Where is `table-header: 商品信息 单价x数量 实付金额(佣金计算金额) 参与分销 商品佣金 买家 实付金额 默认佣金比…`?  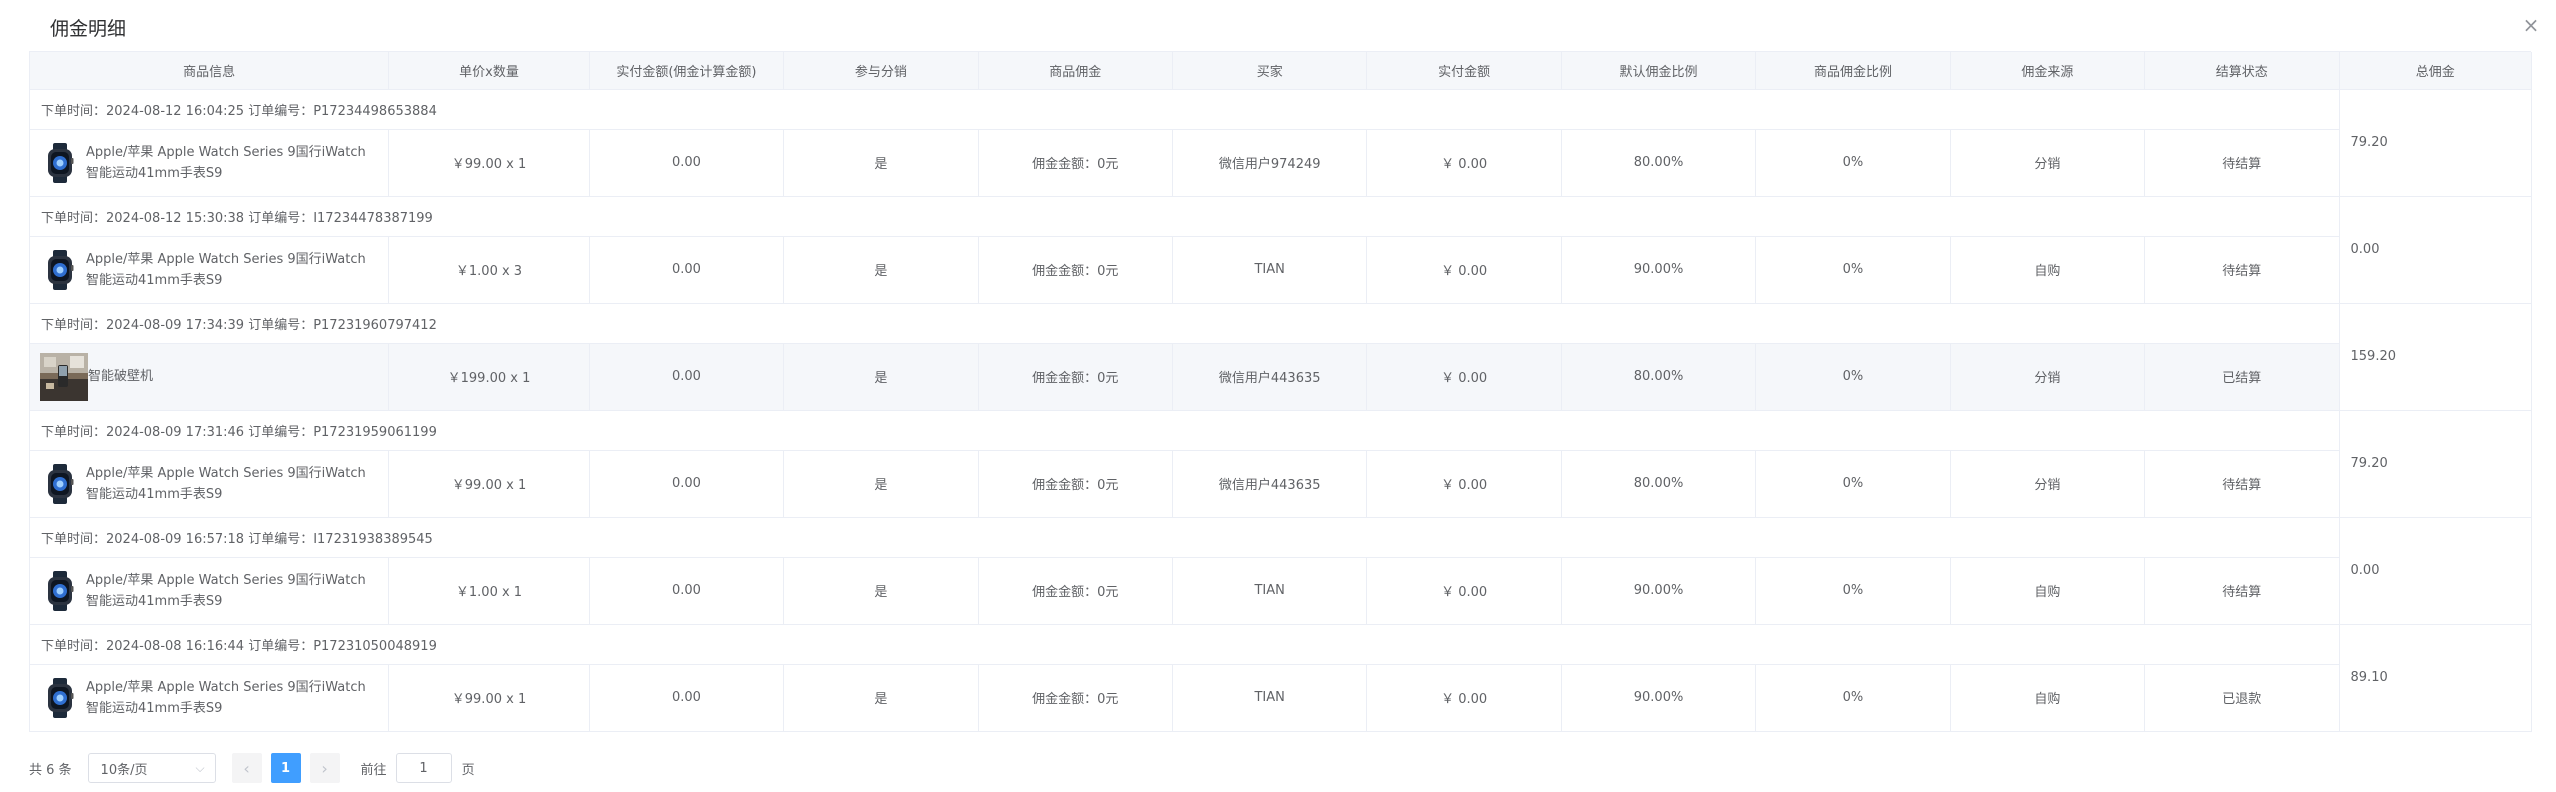
table-header: 商品信息 单价x数量 实付金额(佣金计算金额) 参与分销 商品佣金 买家 实付金额 默认佣金比… is located at coordinates (1281, 71).